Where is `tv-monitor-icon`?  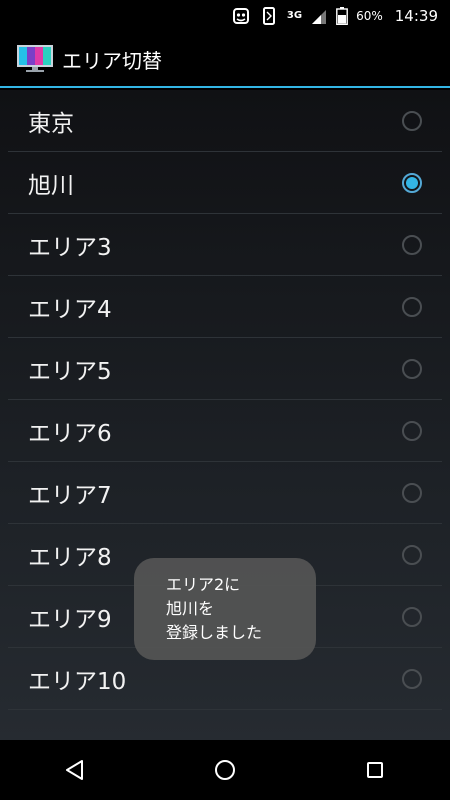 tv-monitor-icon is located at coordinates (35, 59).